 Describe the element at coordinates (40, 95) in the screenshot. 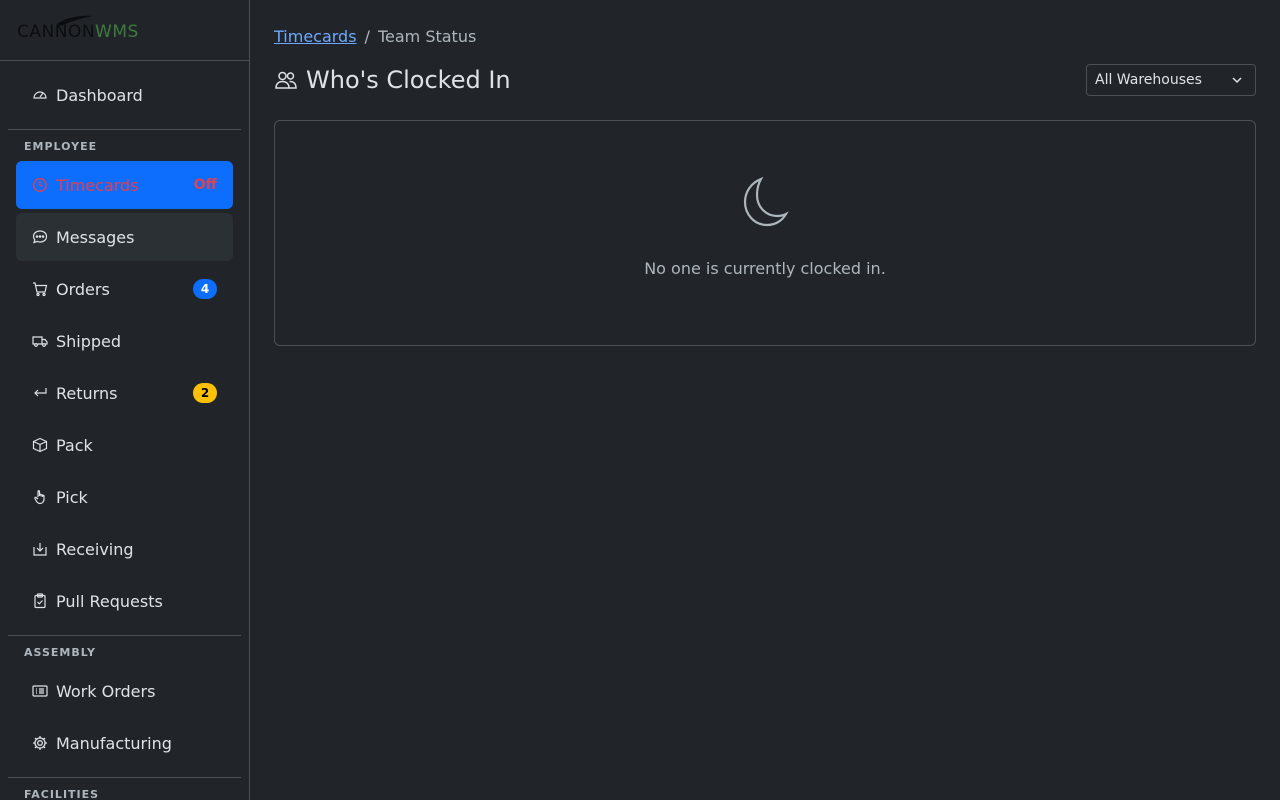

I see `speedometer-icon` at that location.